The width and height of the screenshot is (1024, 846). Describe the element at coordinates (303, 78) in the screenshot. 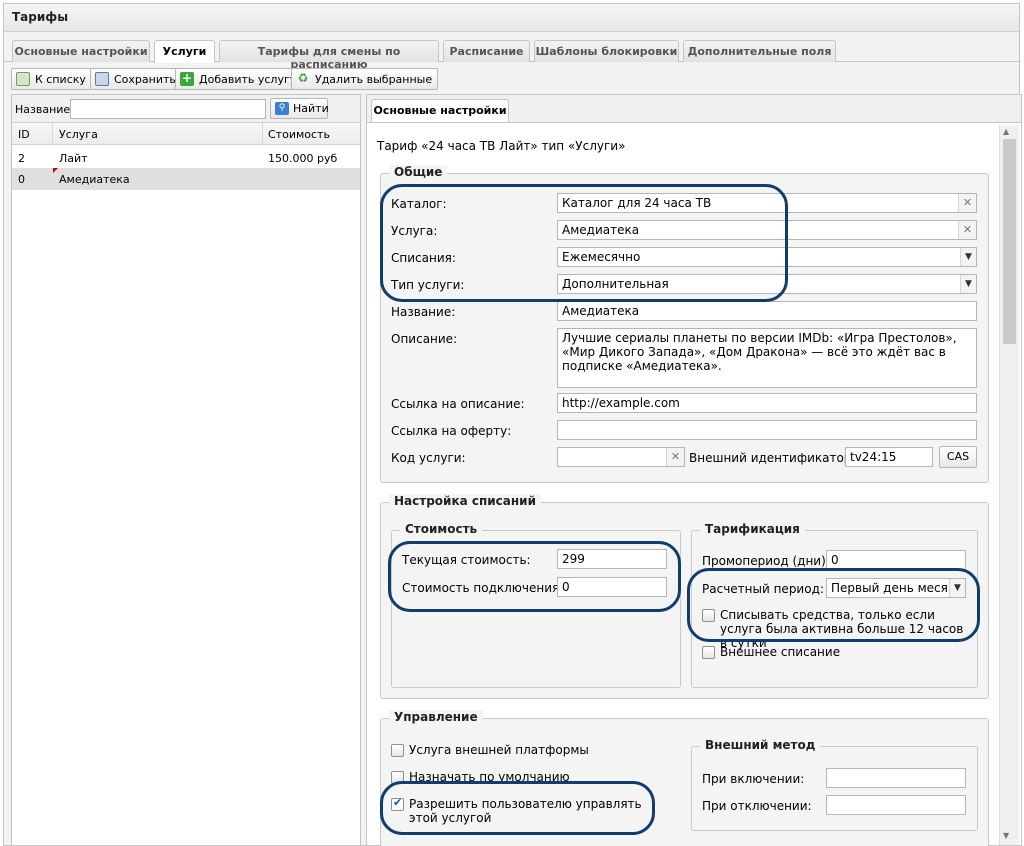

I see `recycle-icon: ♻` at that location.